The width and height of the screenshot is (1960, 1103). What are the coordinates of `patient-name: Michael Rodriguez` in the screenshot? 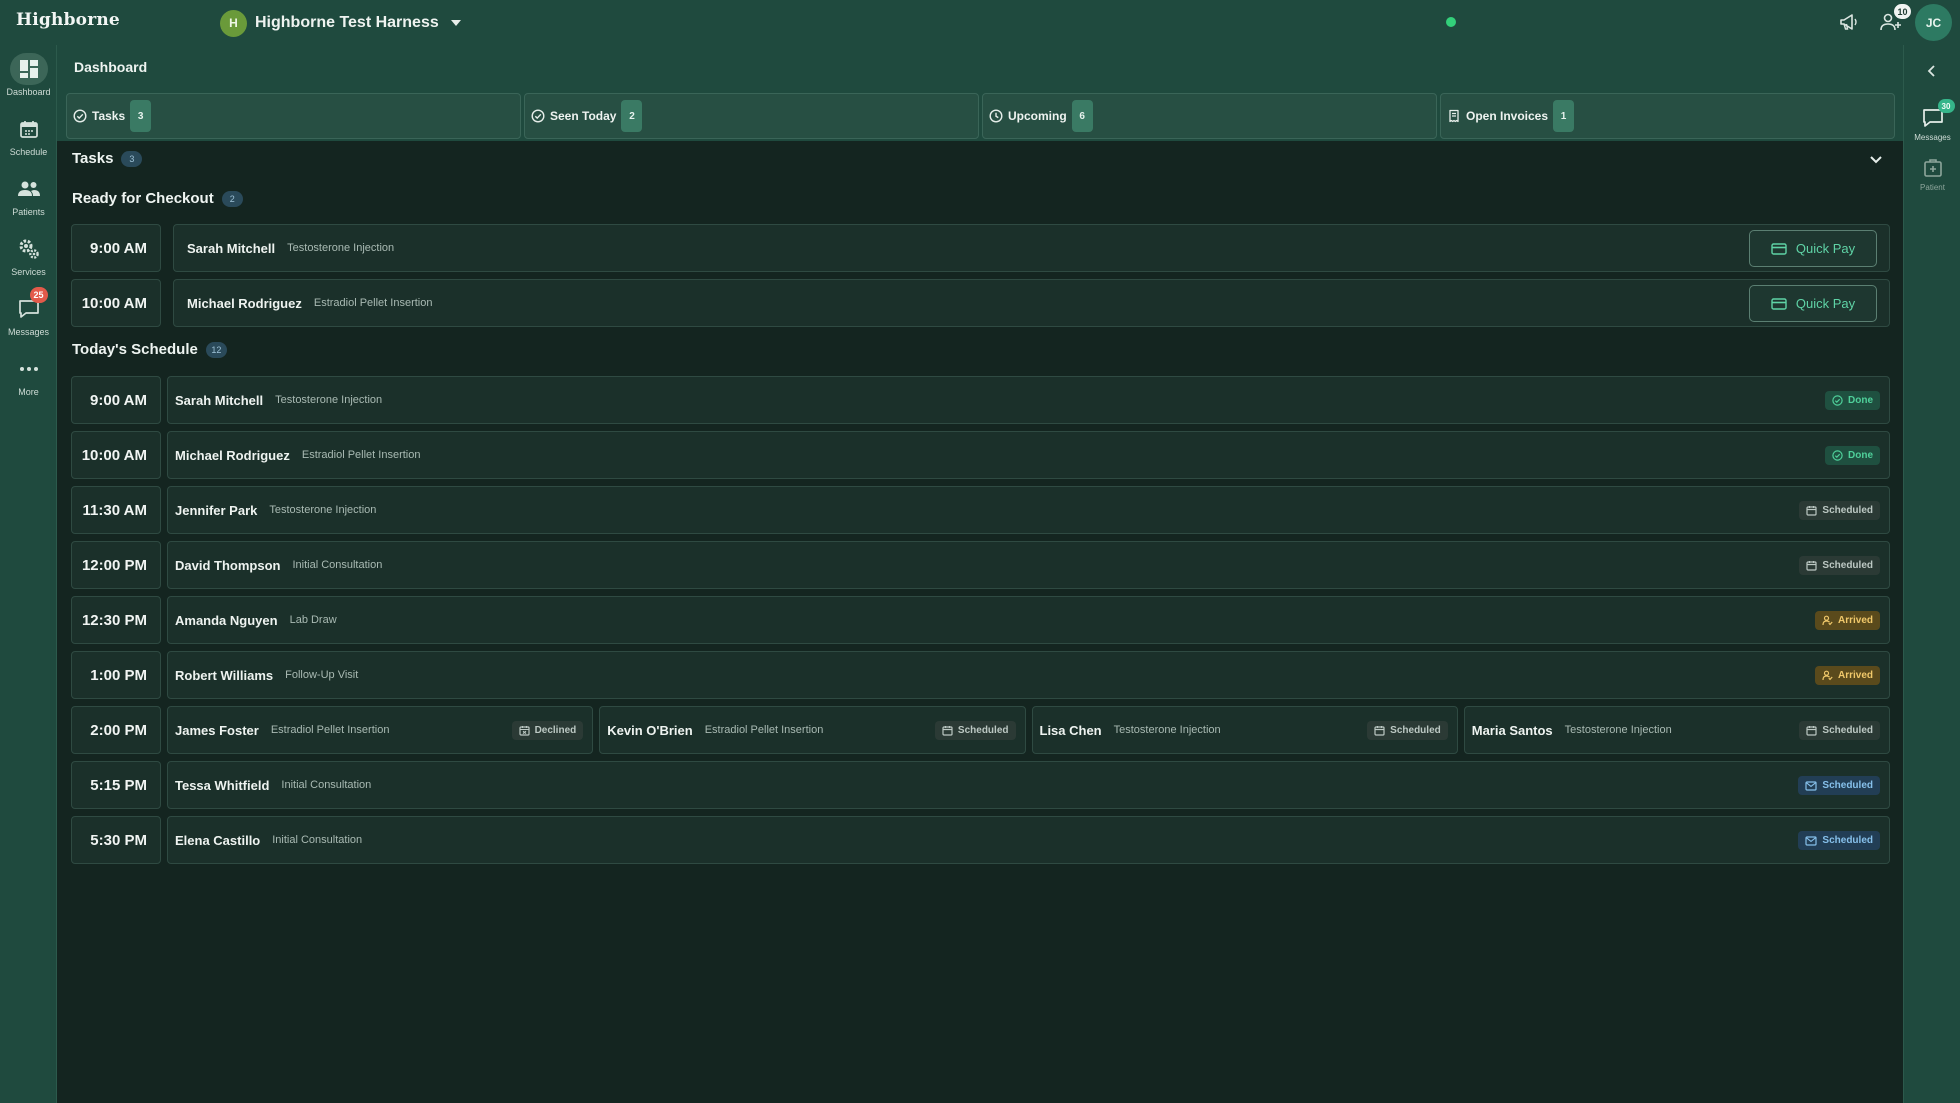 It's located at (244, 303).